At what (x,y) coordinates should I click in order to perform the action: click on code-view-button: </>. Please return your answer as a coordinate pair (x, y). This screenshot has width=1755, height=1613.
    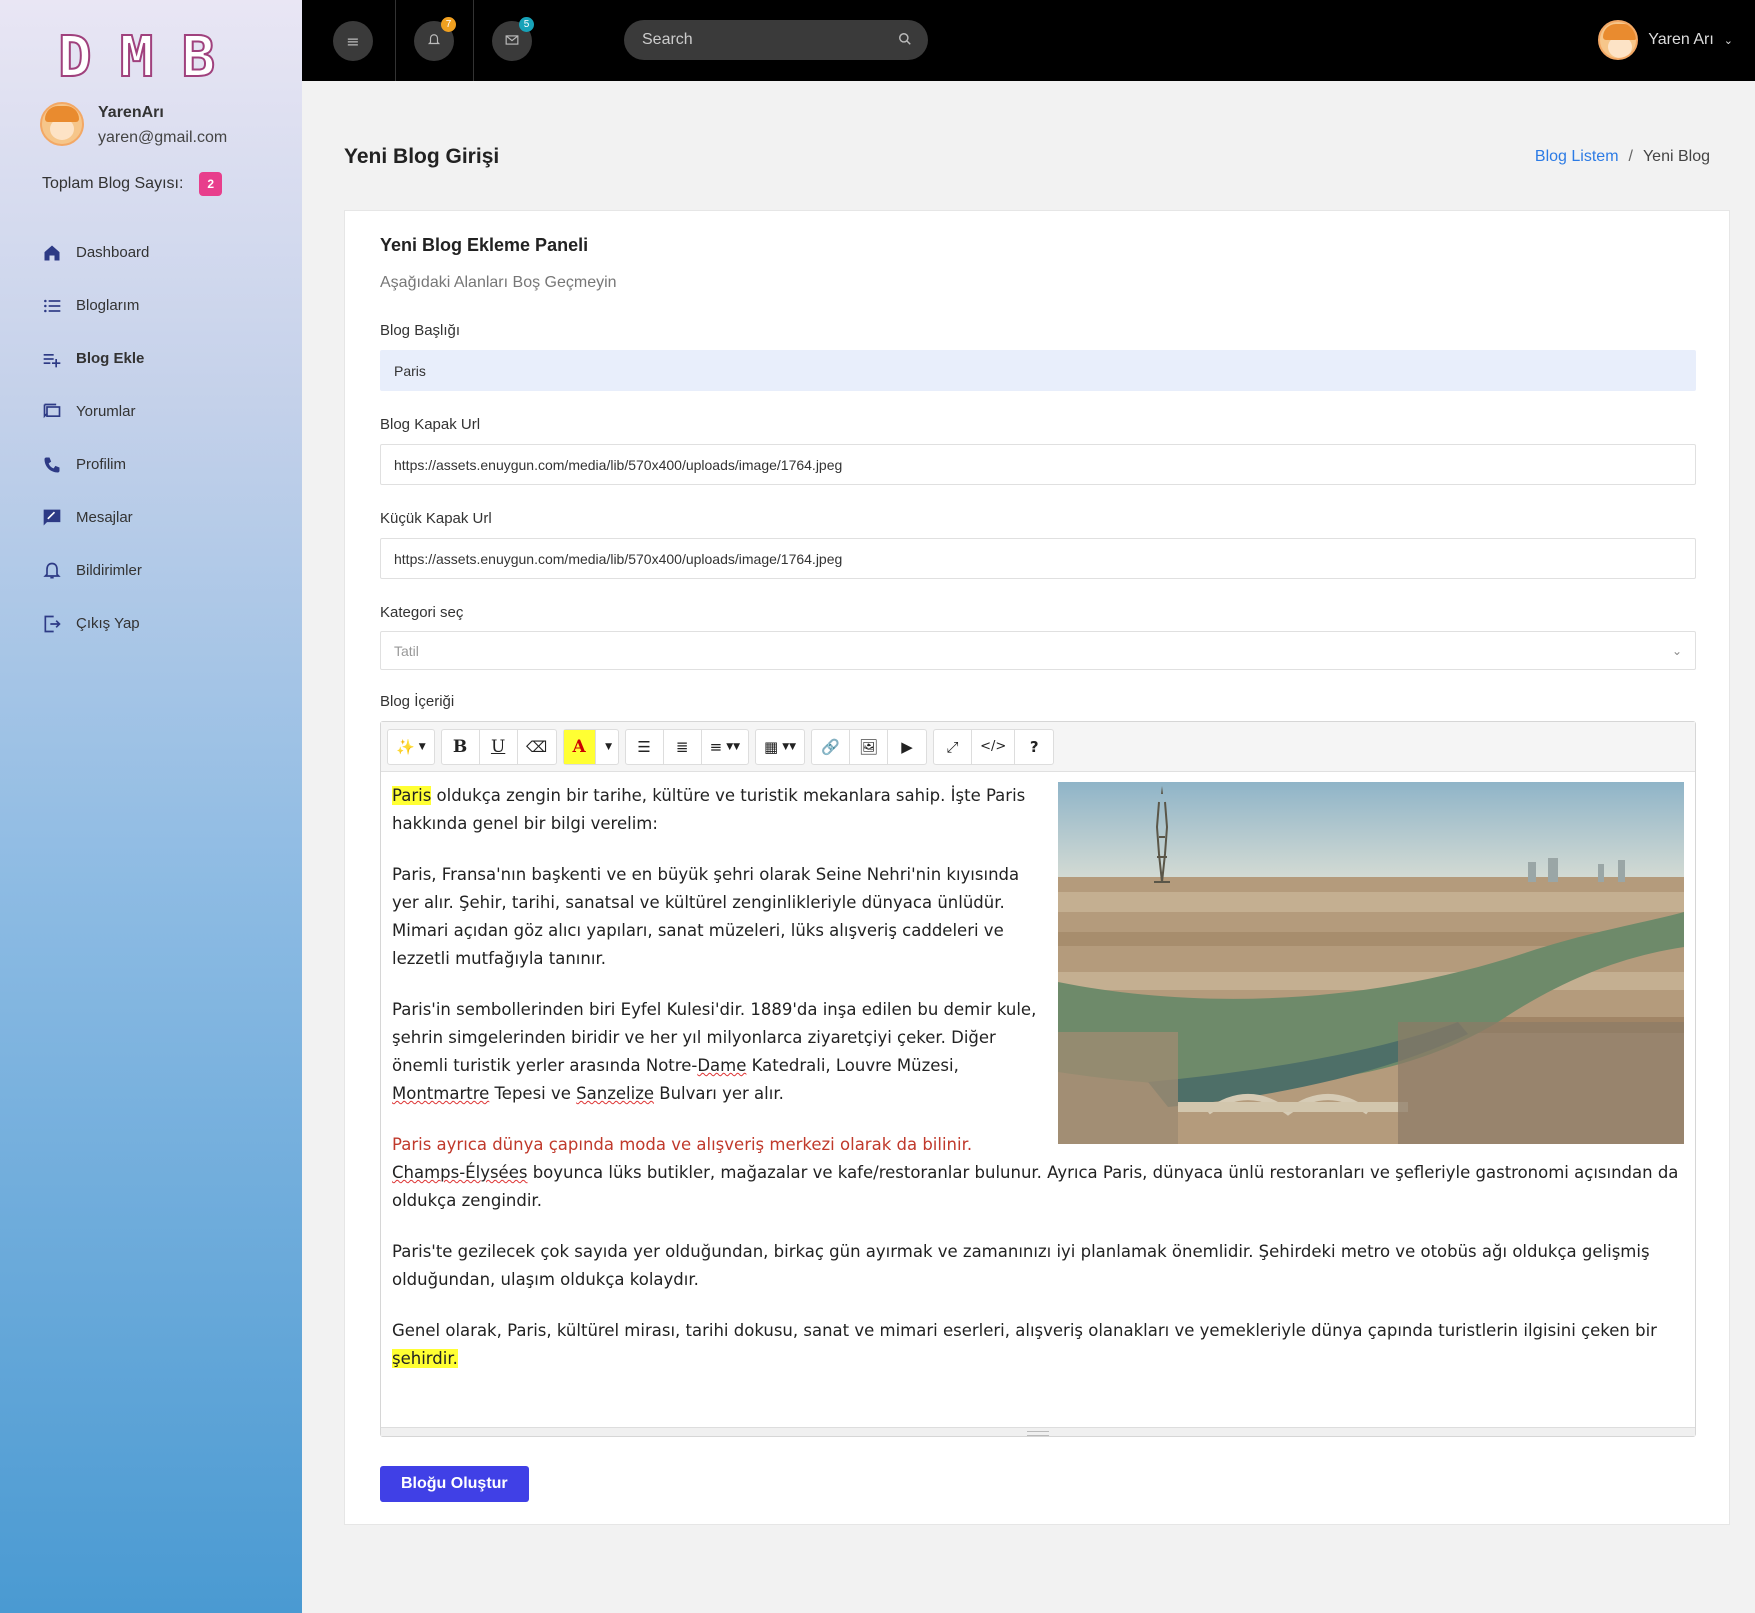
    Looking at the image, I should click on (994, 746).